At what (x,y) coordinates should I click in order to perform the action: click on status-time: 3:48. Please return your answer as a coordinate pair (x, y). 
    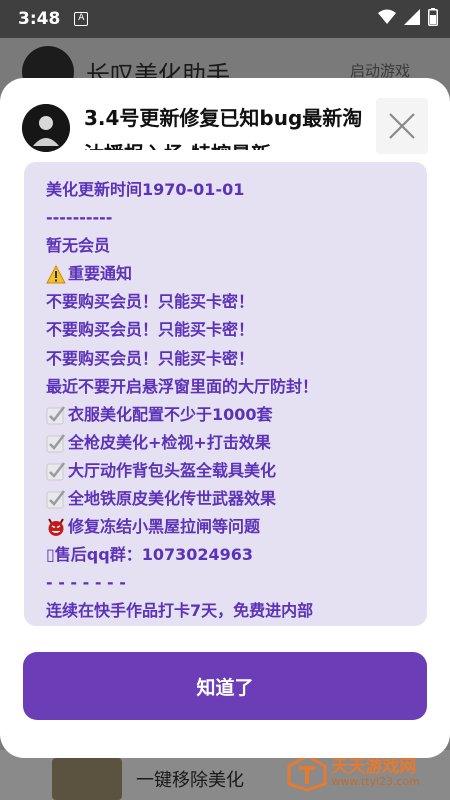
    Looking at the image, I should click on (39, 19).